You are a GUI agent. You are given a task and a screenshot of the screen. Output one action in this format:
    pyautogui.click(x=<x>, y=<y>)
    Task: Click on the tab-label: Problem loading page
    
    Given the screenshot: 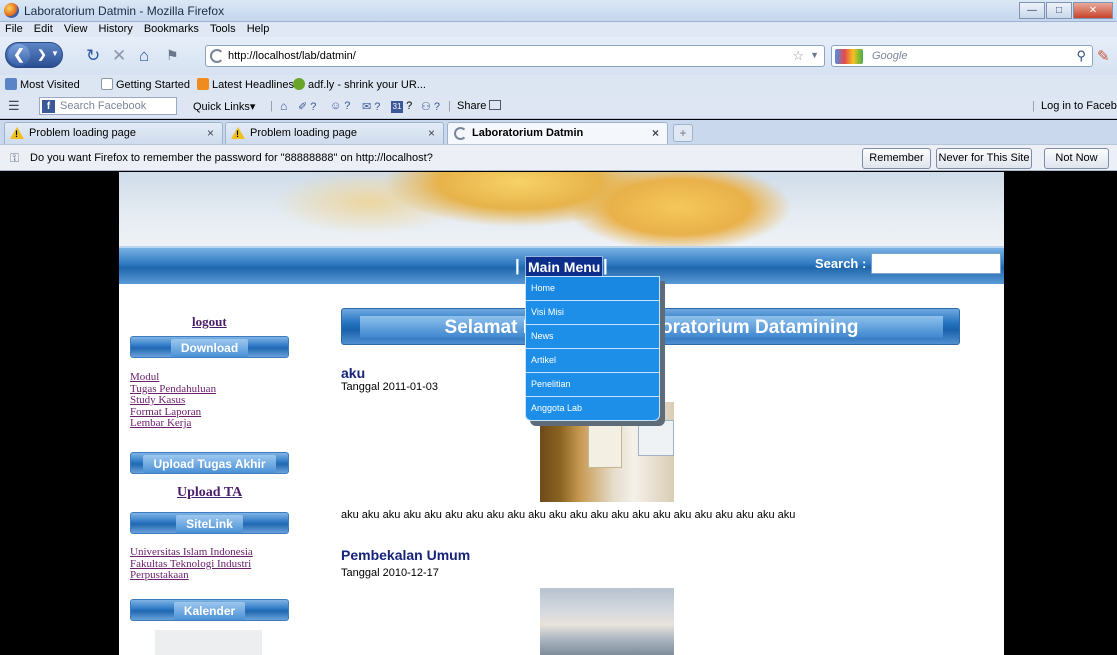 What is the action you would take?
    pyautogui.click(x=304, y=133)
    